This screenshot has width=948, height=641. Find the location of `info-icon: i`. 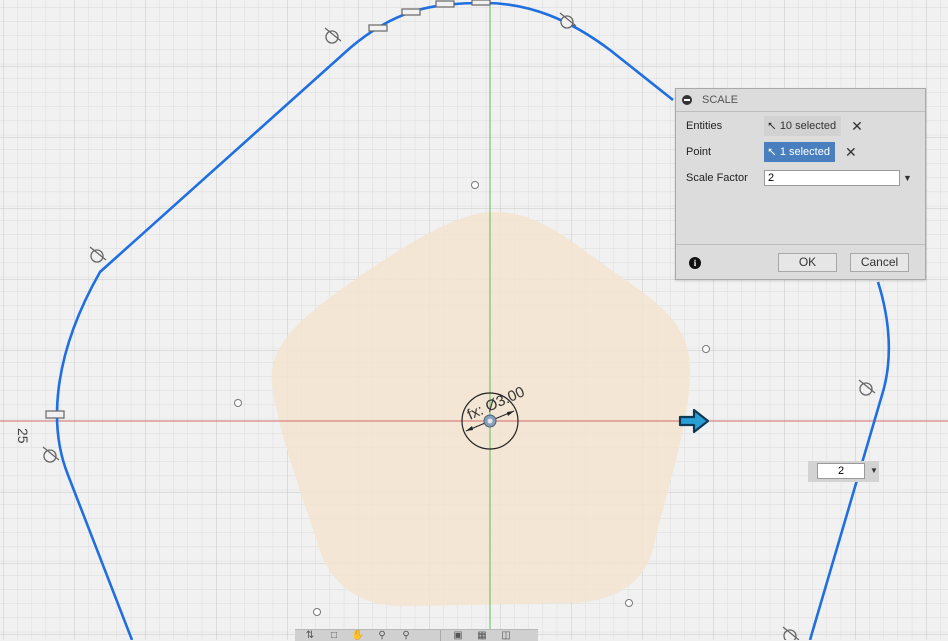

info-icon: i is located at coordinates (695, 263).